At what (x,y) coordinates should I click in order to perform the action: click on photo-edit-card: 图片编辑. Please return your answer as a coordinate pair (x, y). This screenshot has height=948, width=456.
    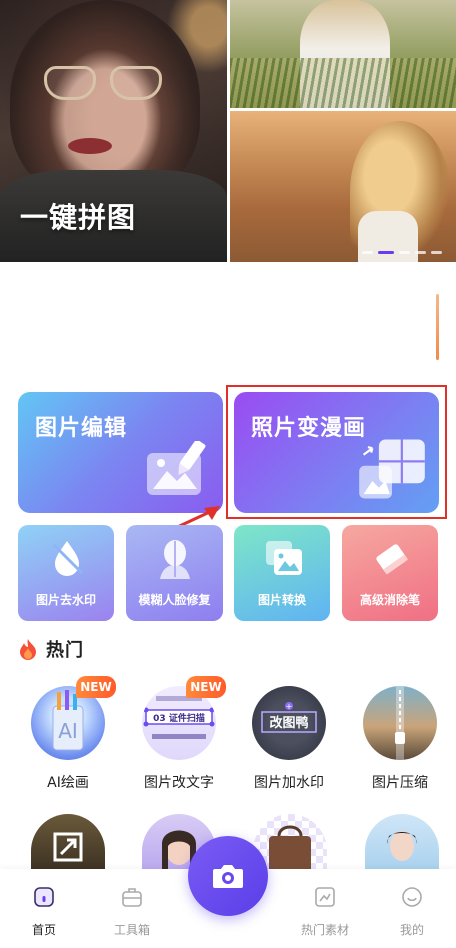
    Looking at the image, I should click on (120, 452).